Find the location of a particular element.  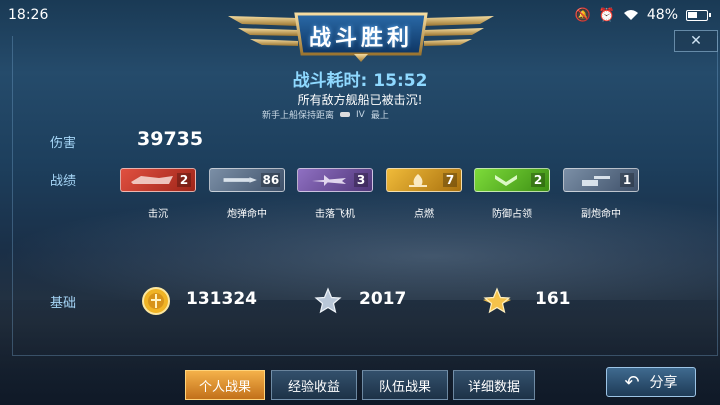

medal-ignite-label: 点燃 is located at coordinates (424, 214).